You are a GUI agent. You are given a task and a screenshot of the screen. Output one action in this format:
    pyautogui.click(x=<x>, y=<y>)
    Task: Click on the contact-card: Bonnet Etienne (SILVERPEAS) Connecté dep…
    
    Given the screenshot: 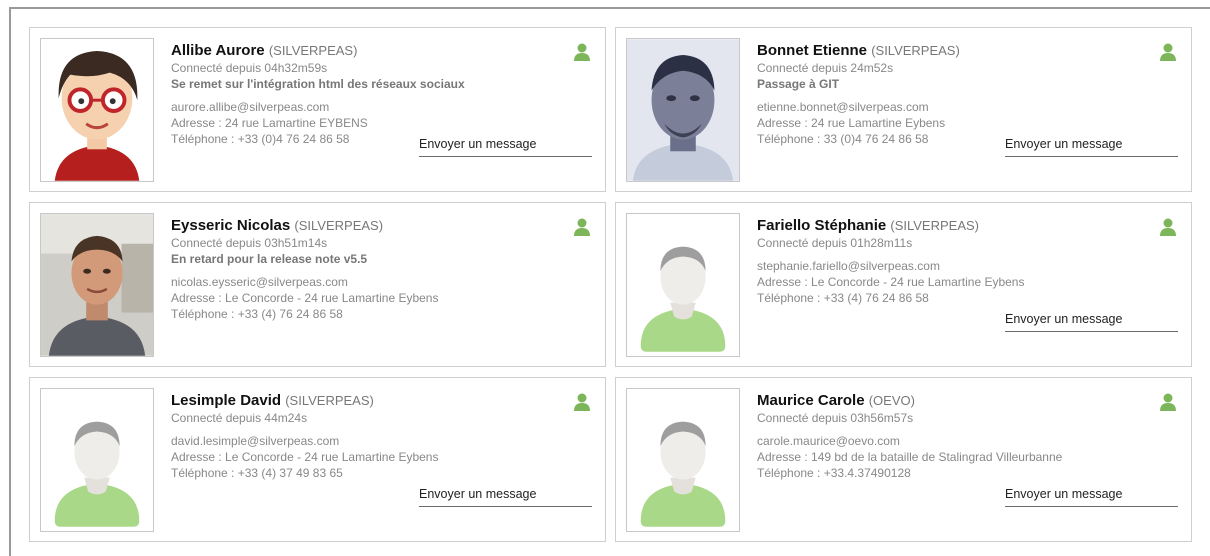 What is the action you would take?
    pyautogui.click(x=903, y=109)
    